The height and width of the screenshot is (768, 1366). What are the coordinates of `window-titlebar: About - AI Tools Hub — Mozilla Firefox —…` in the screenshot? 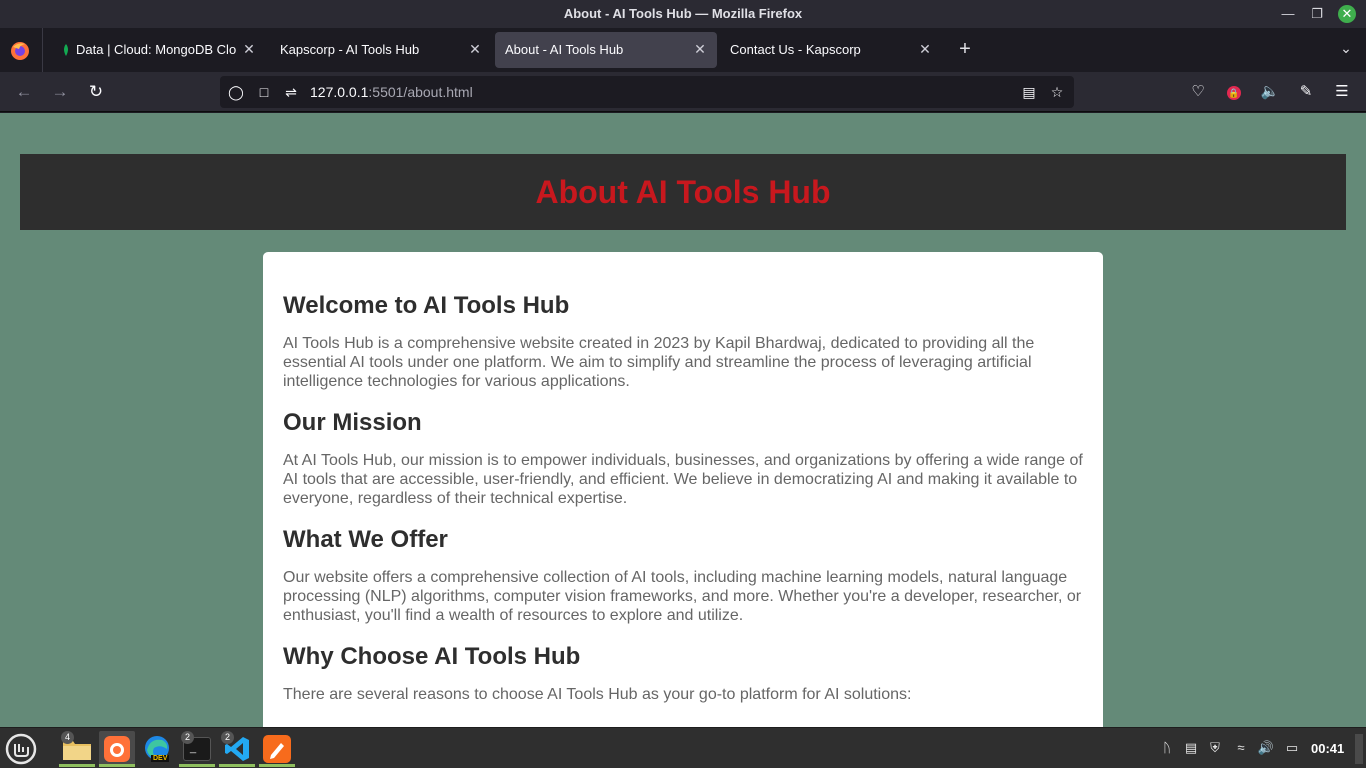 It's located at (683, 14).